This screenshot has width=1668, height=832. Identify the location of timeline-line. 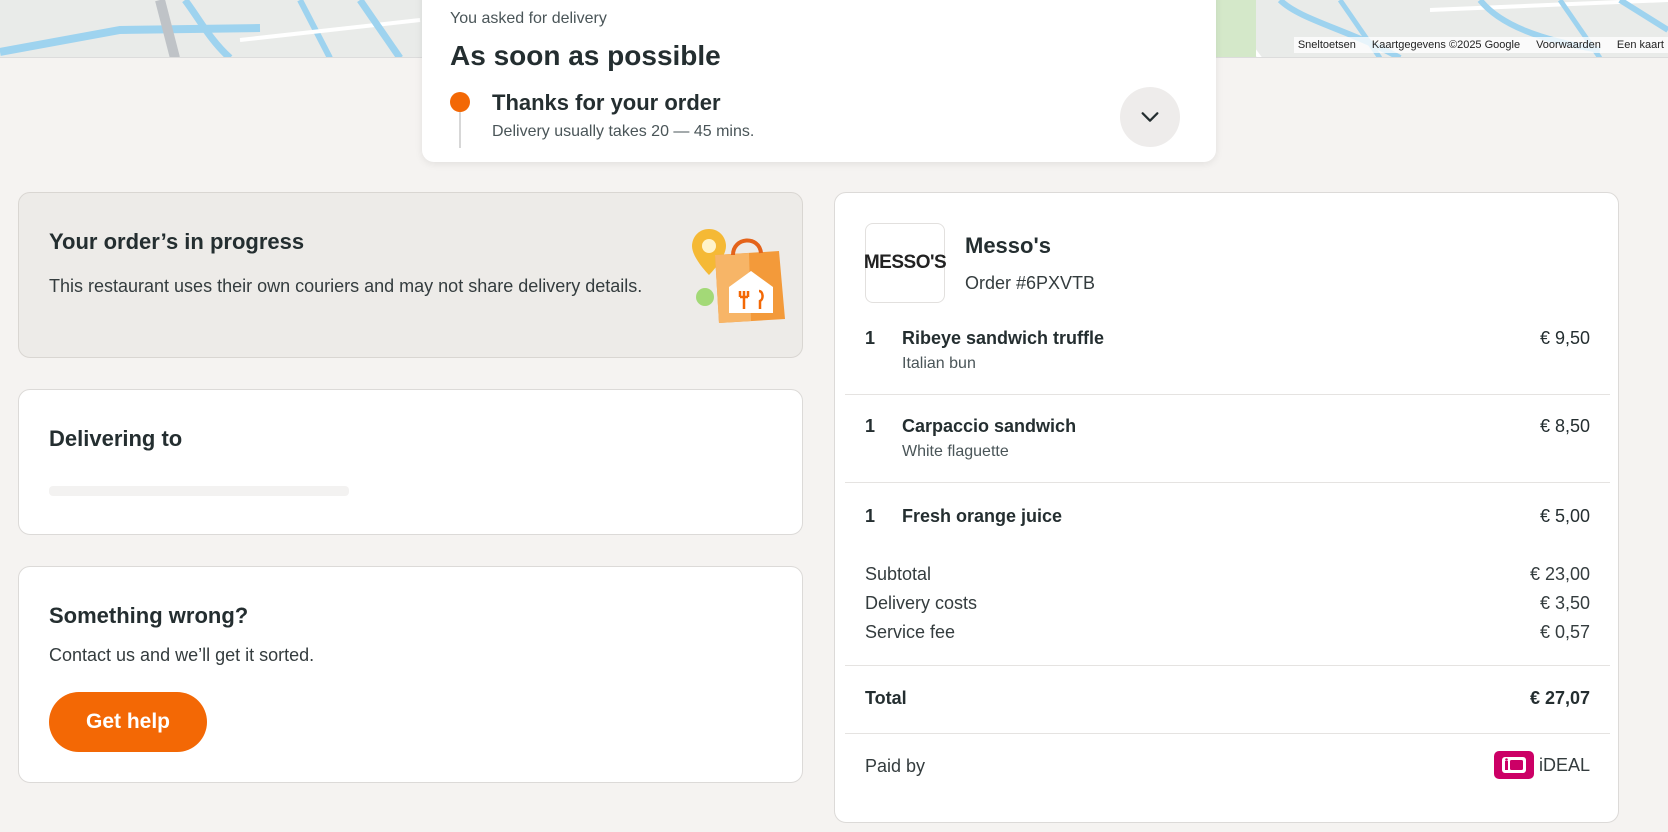
(460, 130).